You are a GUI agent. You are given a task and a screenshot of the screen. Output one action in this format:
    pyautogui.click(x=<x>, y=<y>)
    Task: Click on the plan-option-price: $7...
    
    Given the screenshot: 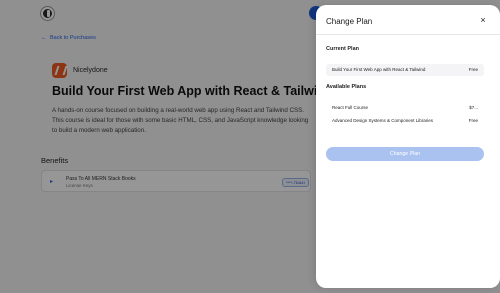 What is the action you would take?
    pyautogui.click(x=473, y=107)
    